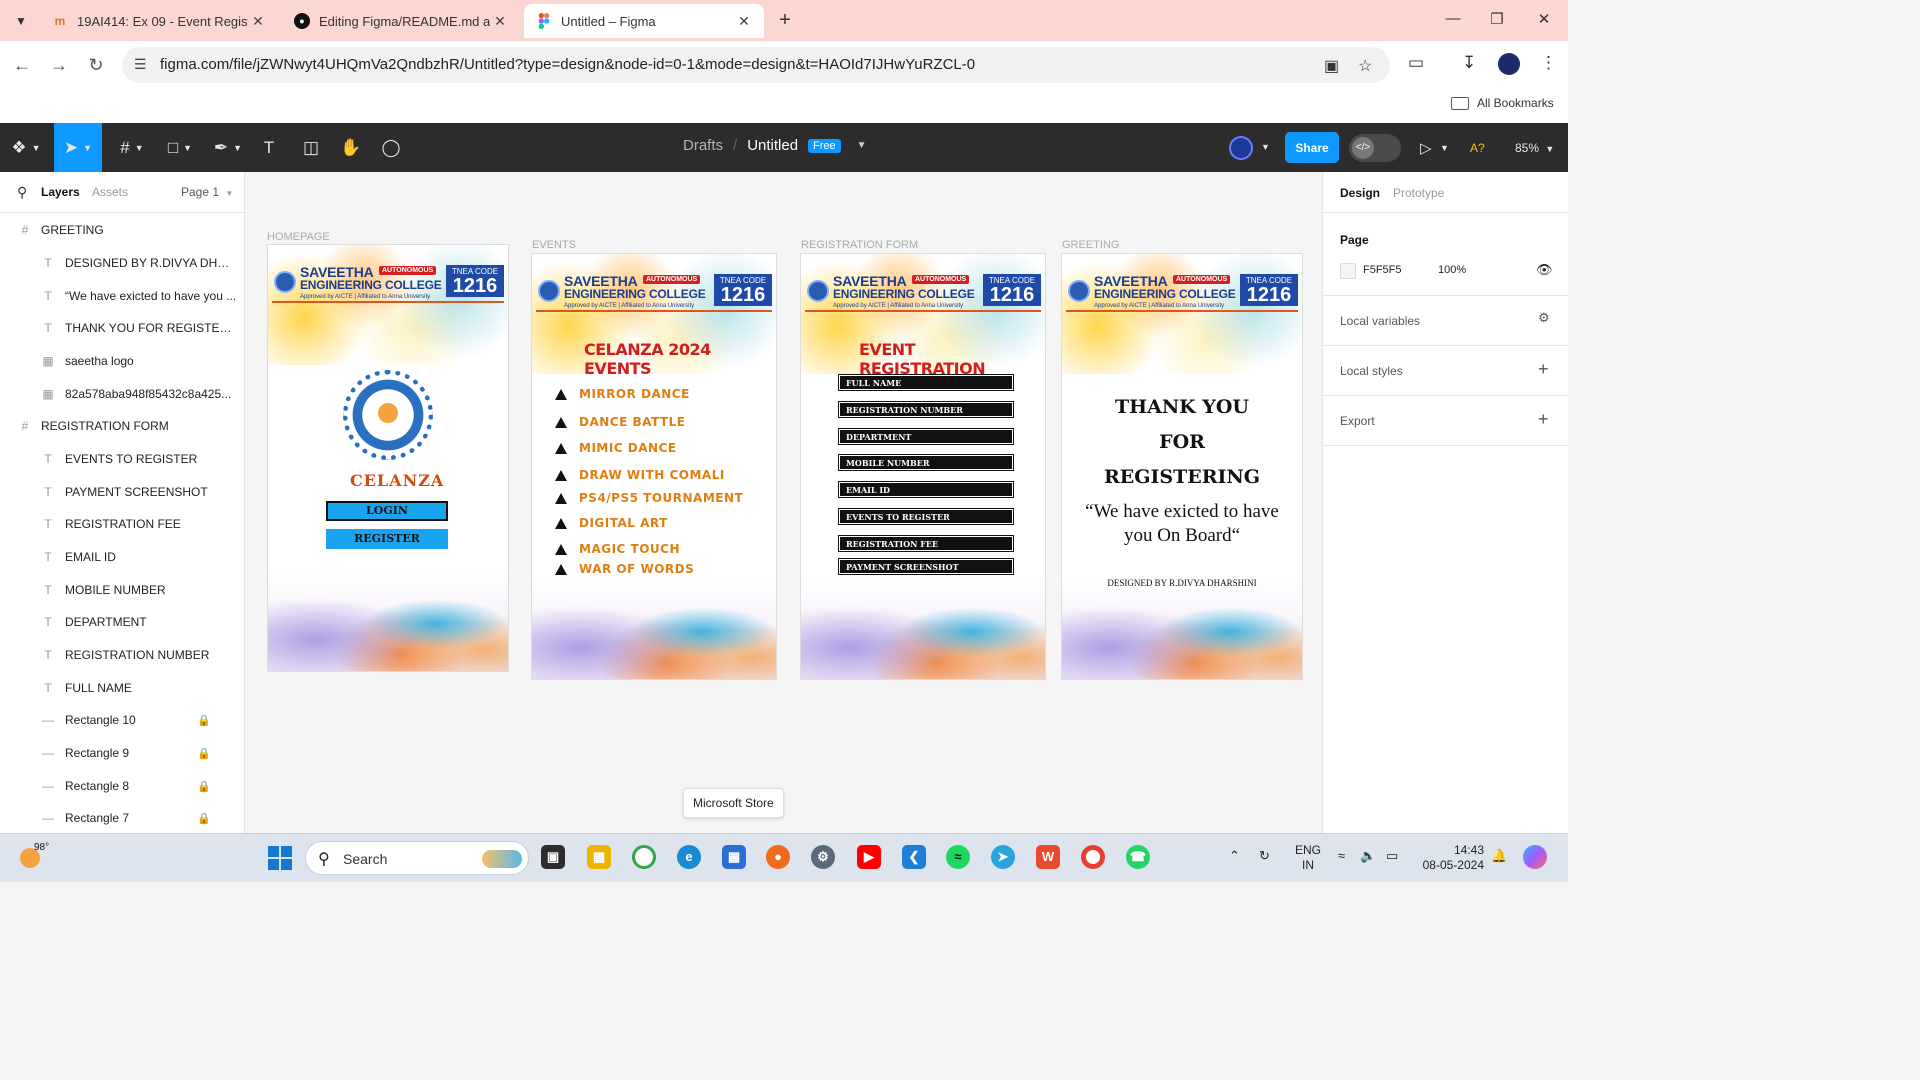  What do you see at coordinates (122, 590) in the screenshot?
I see `layer-row: T MOBILE NUMBER` at bounding box center [122, 590].